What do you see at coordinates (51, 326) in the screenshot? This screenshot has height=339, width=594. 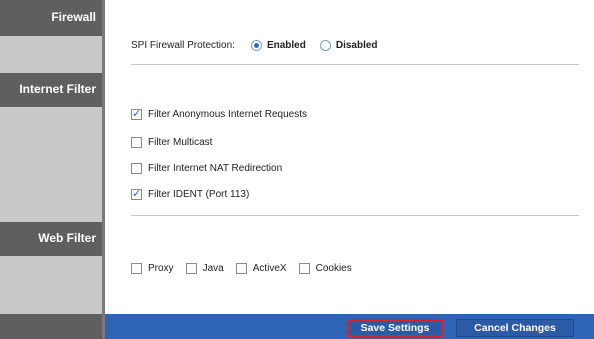 I see `footer-left` at bounding box center [51, 326].